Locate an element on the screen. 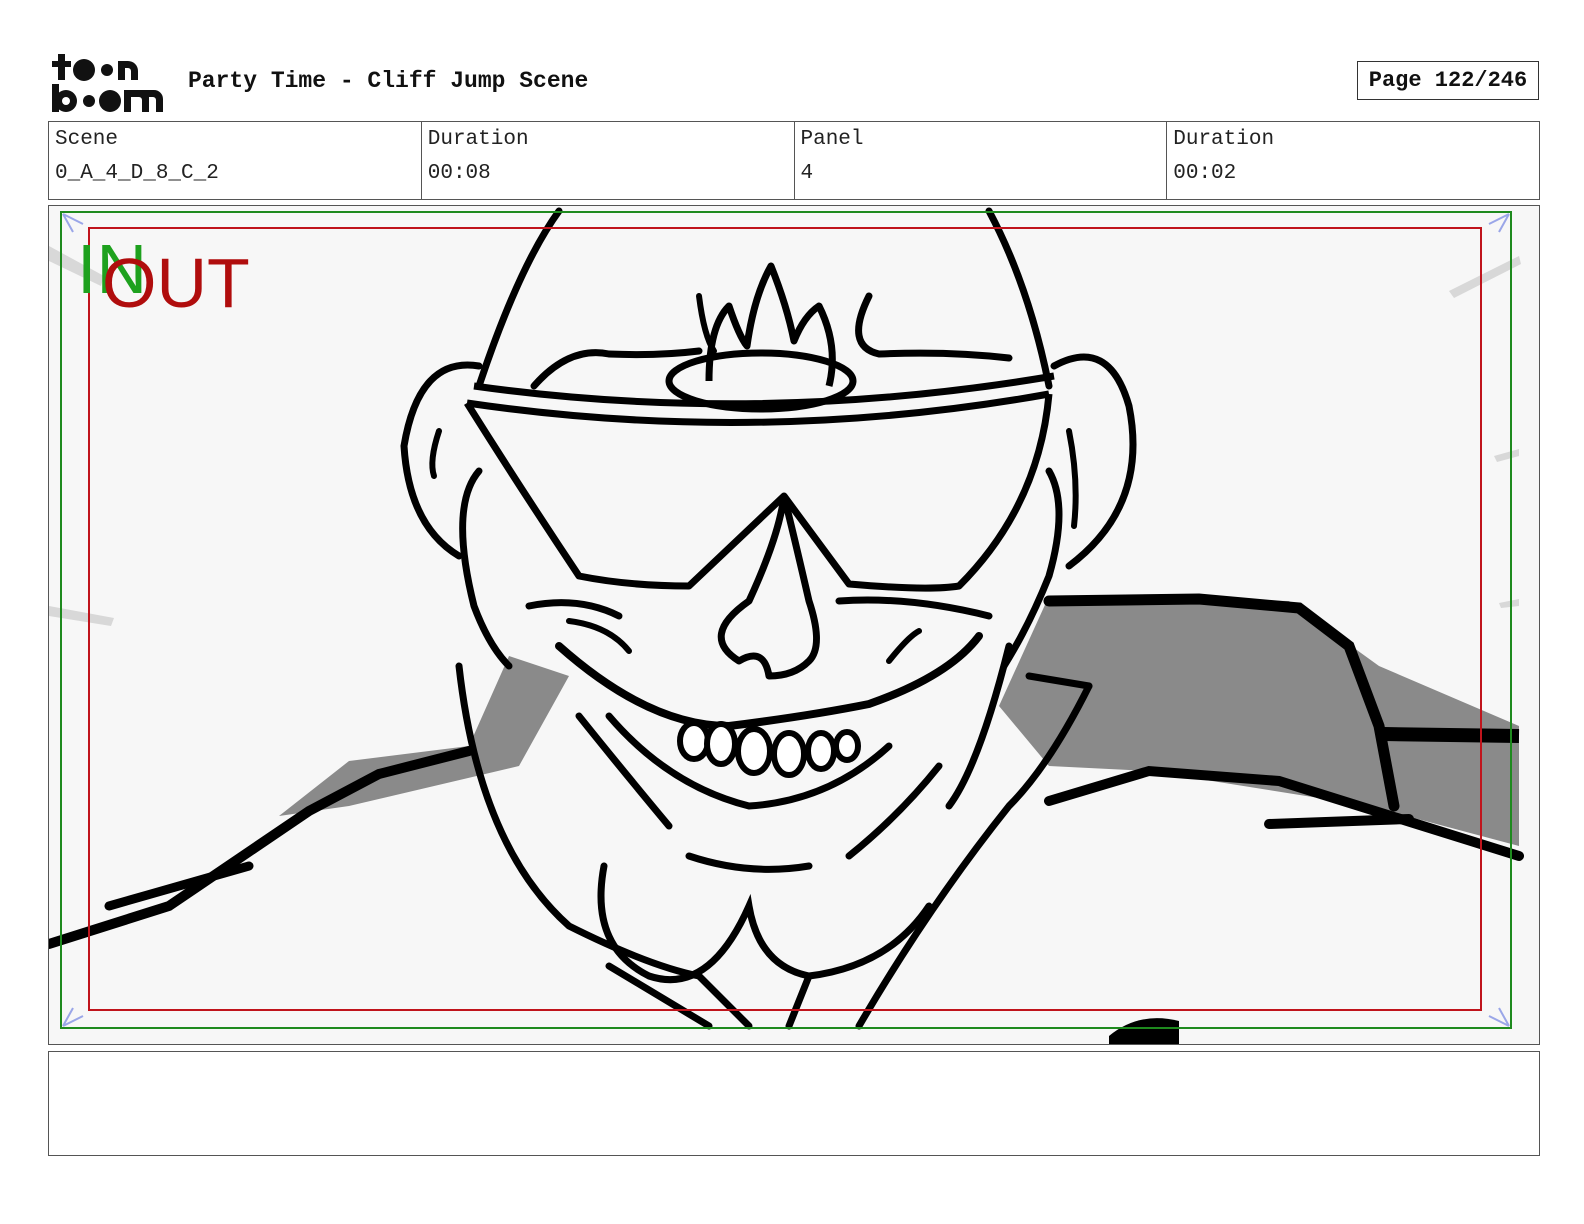  panel-duration-label: Duration is located at coordinates (1224, 139).